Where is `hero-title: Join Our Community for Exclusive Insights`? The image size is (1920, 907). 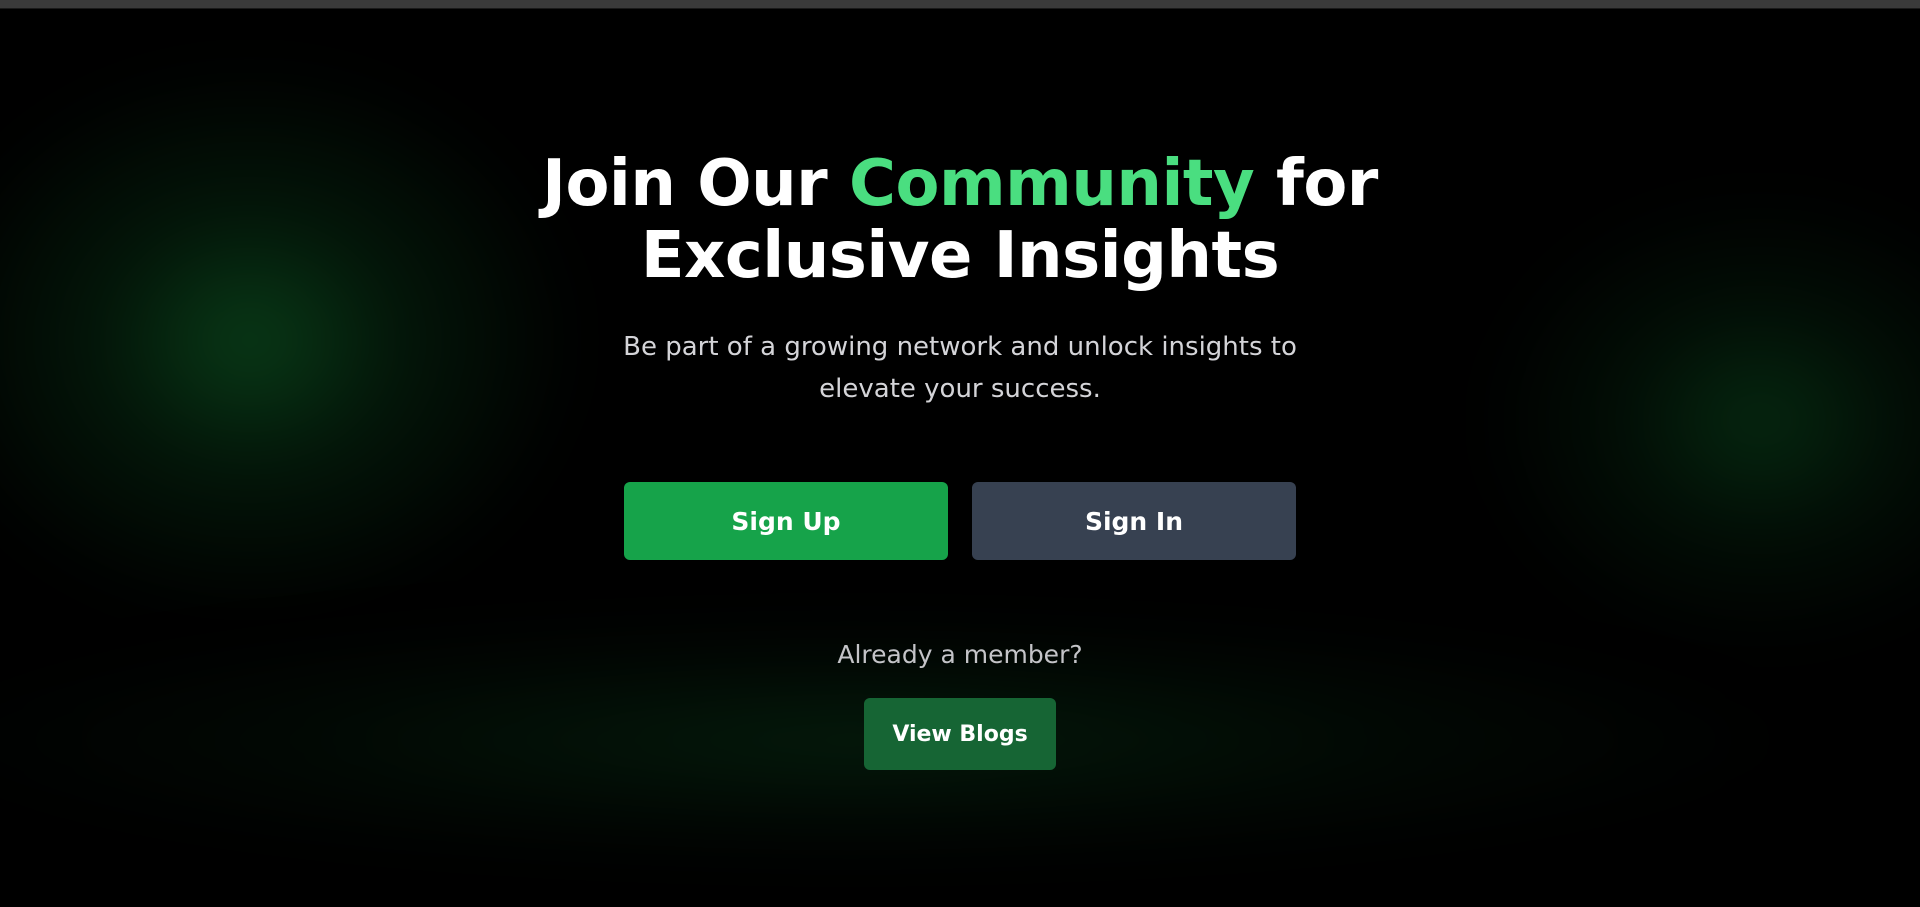
hero-title: Join Our Community for Exclusive Insights is located at coordinates (960, 220).